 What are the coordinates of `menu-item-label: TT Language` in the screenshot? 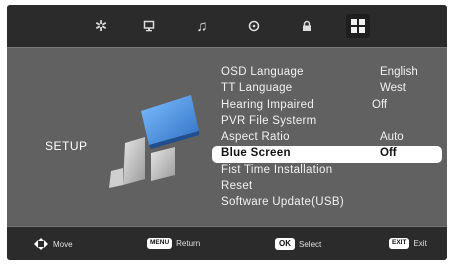 It's located at (257, 88).